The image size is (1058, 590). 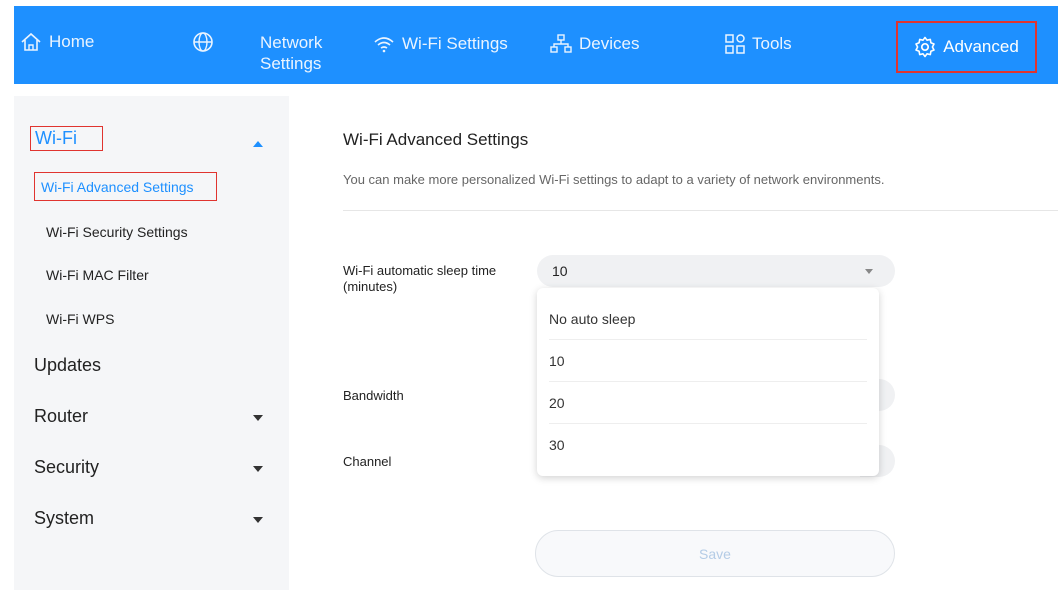 I want to click on sidebar-item-wifi-label: Wi-Fi, so click(x=56, y=138).